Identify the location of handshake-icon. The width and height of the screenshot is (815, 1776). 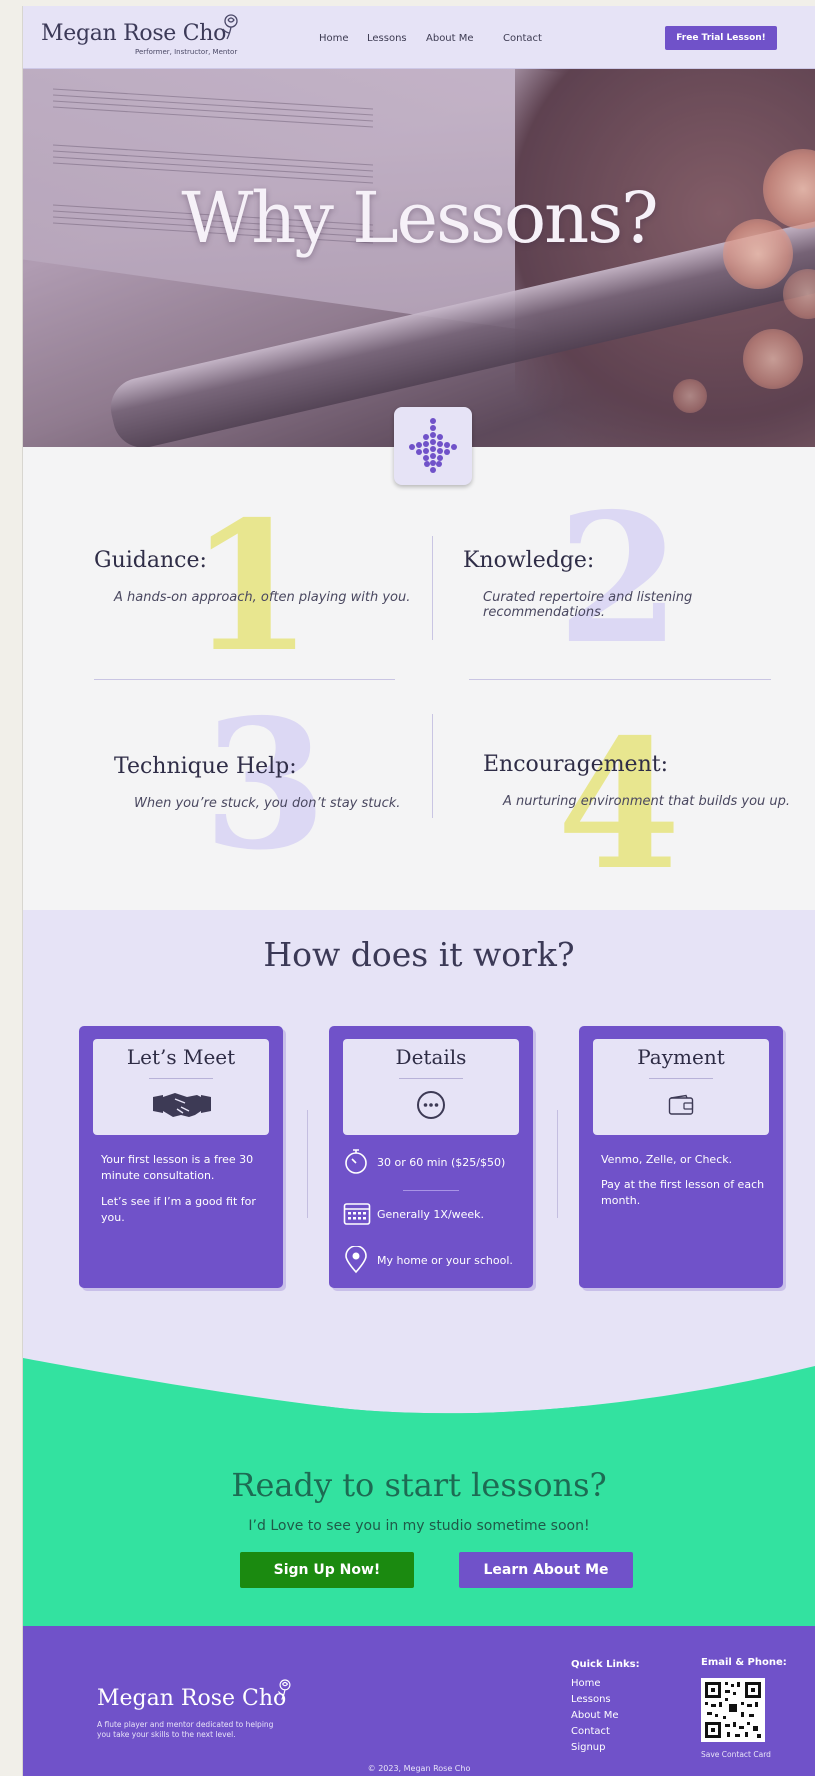
(182, 1105).